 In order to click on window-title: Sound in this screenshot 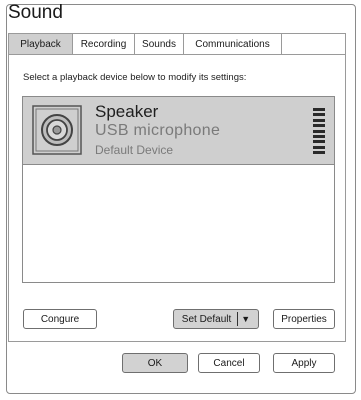, I will do `click(35, 12)`.